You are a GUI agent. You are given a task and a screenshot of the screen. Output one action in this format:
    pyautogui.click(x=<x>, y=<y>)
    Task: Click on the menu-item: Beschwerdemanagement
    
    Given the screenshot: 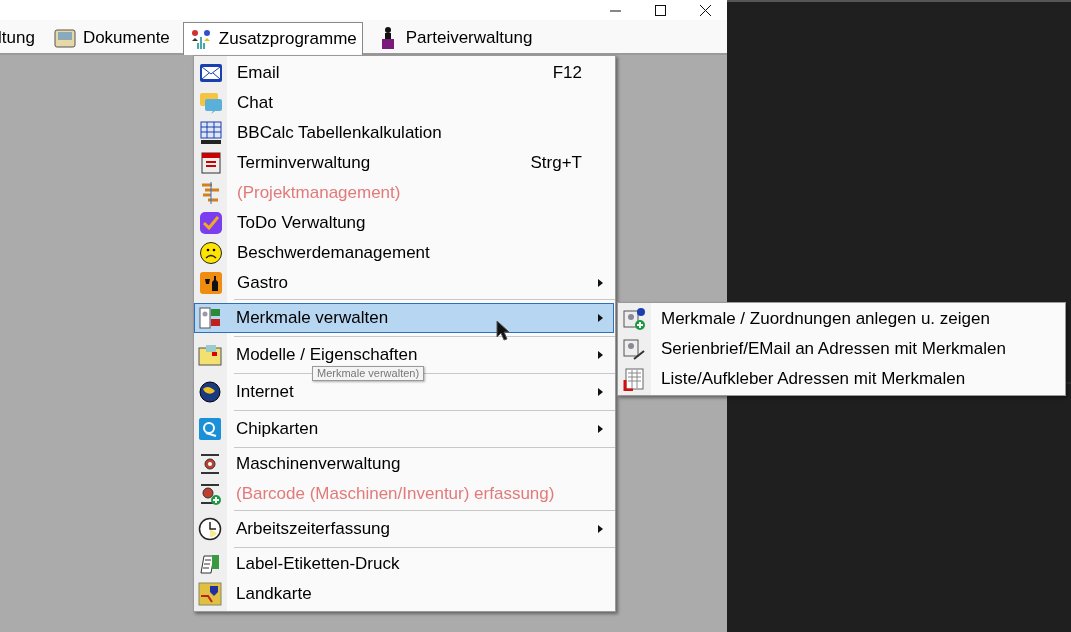 What is the action you would take?
    pyautogui.click(x=333, y=253)
    